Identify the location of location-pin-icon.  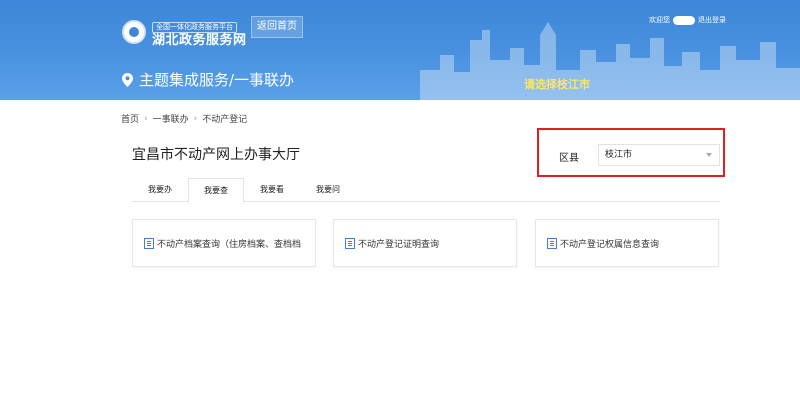
(127, 79).